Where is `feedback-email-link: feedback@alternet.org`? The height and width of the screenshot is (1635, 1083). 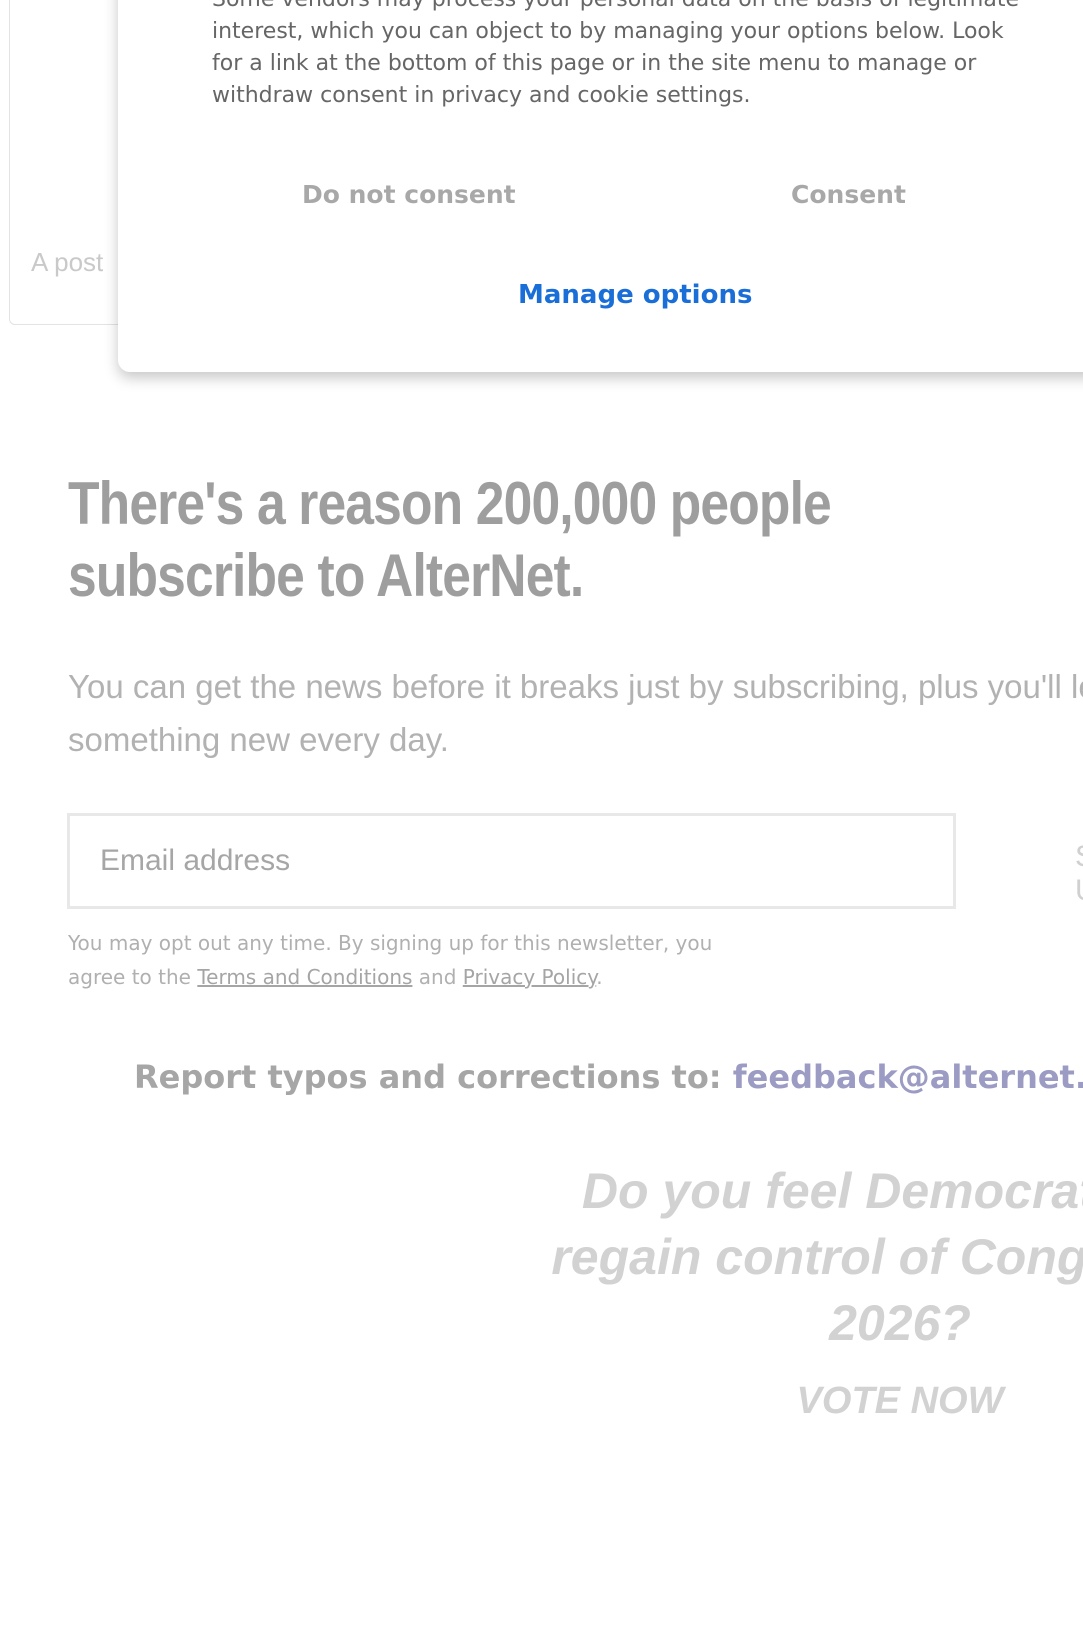
feedback-email-link: feedback@alternet.org is located at coordinates (908, 1077).